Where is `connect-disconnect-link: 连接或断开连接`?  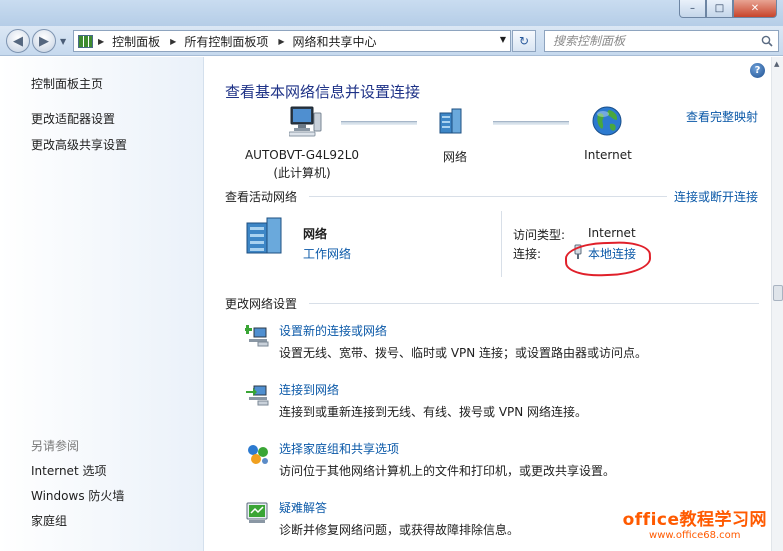
connect-disconnect-link: 连接或断开连接 is located at coordinates (716, 196).